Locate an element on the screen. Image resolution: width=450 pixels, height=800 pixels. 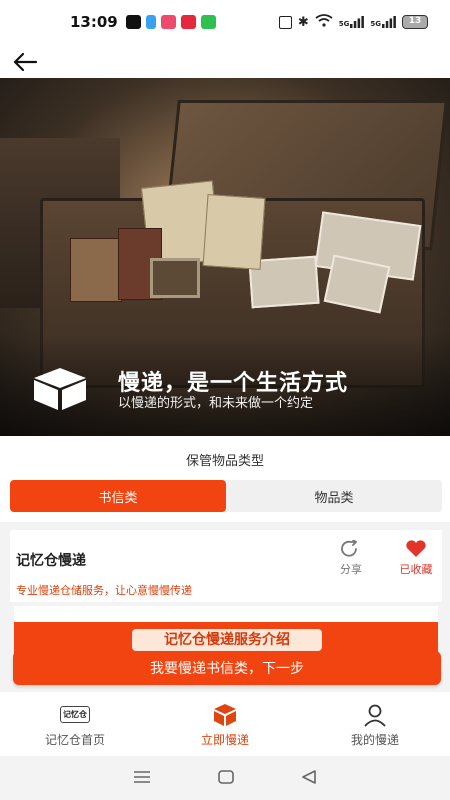
heart-icon is located at coordinates (416, 548).